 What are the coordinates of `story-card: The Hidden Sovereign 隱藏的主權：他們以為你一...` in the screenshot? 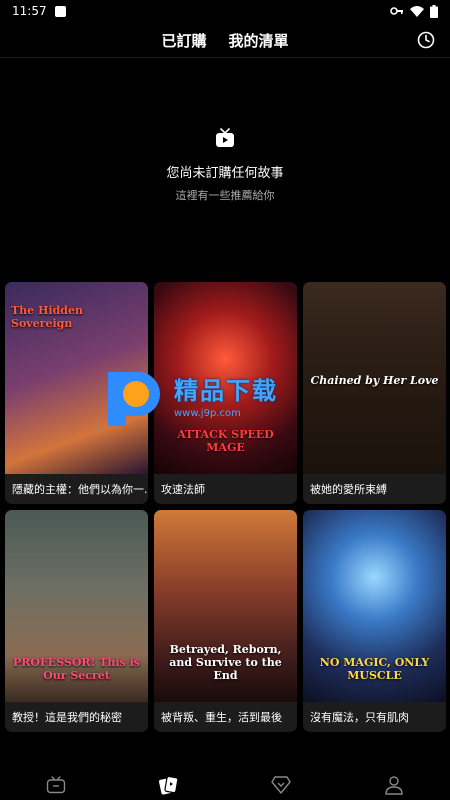 It's located at (76, 393).